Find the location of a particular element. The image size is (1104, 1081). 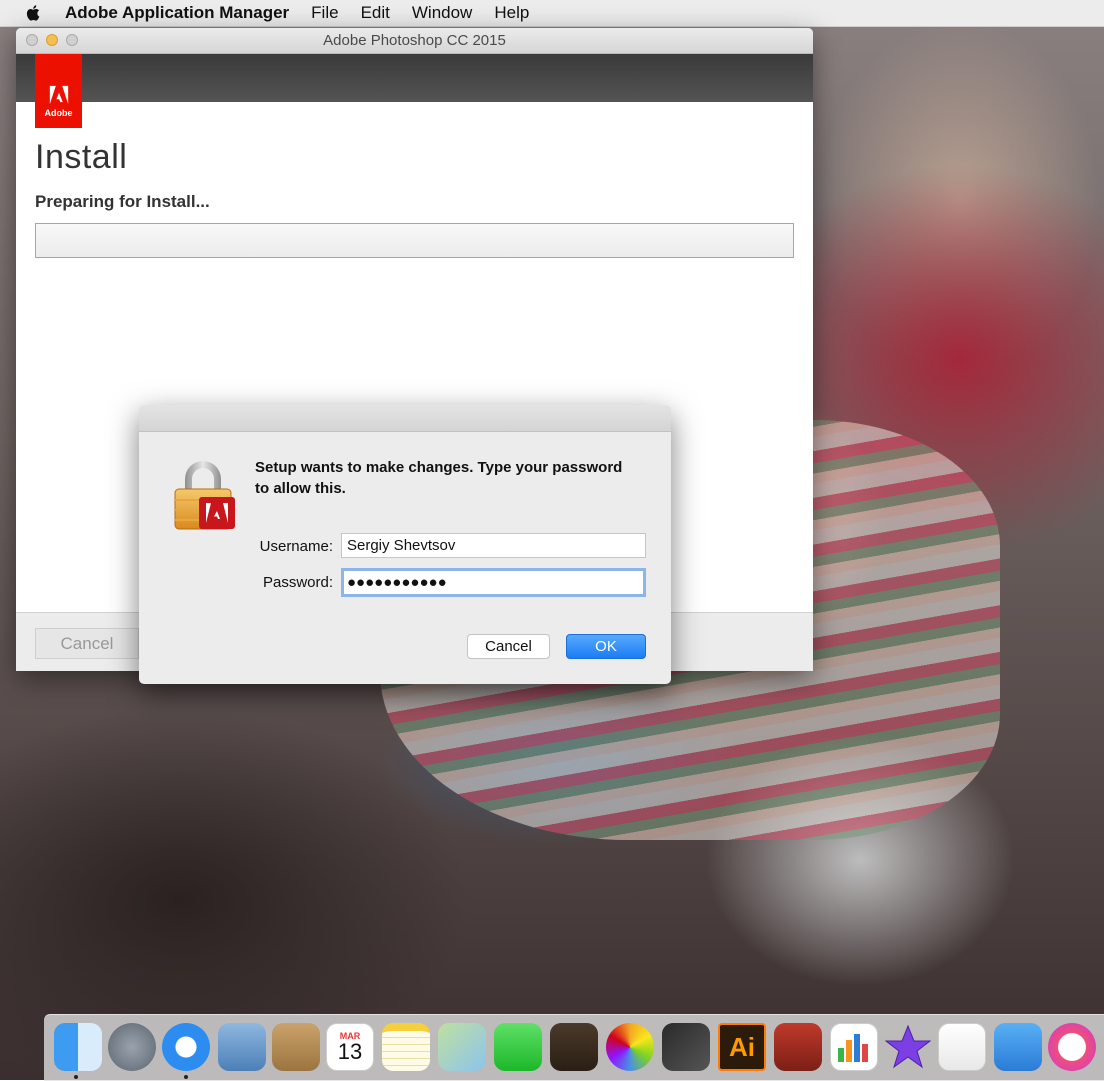

password-label: Password: is located at coordinates (297, 582).